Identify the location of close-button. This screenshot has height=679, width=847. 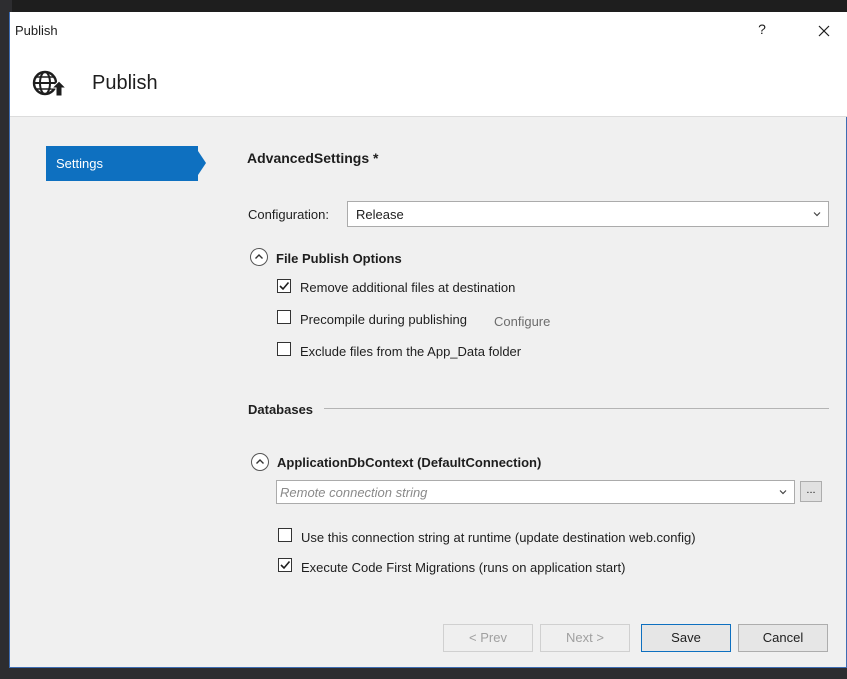
(824, 31).